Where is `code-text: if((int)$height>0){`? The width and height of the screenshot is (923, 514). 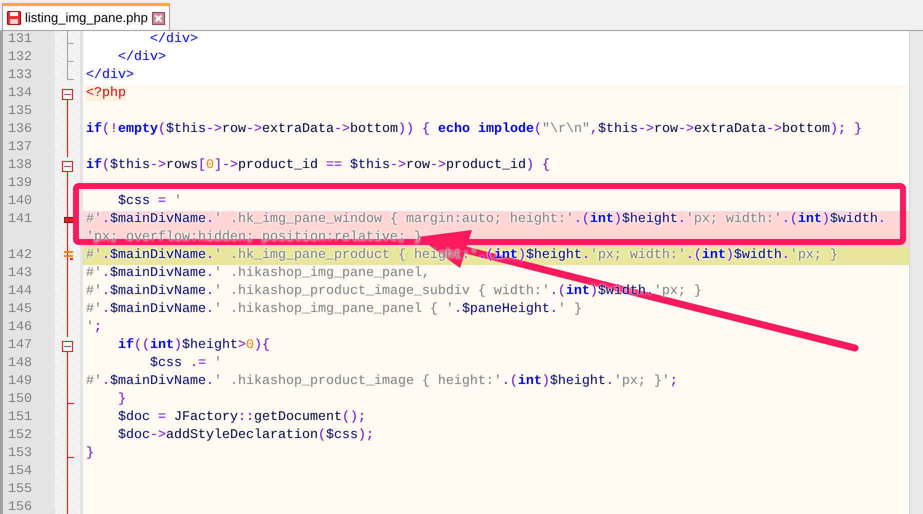
code-text: if((int)$height>0){ is located at coordinates (193, 345).